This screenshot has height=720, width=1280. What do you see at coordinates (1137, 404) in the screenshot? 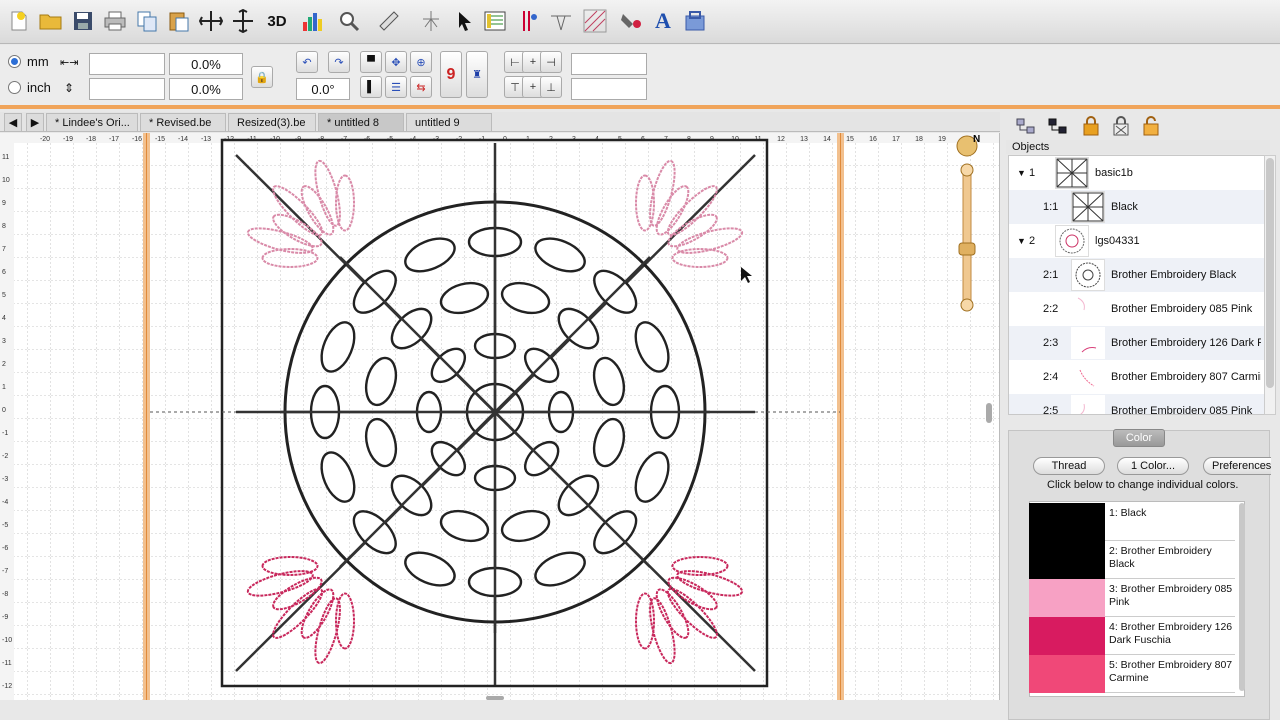
I see `object-row-2-5: 2:5 Brother Embroidery 085 Pink` at bounding box center [1137, 404].